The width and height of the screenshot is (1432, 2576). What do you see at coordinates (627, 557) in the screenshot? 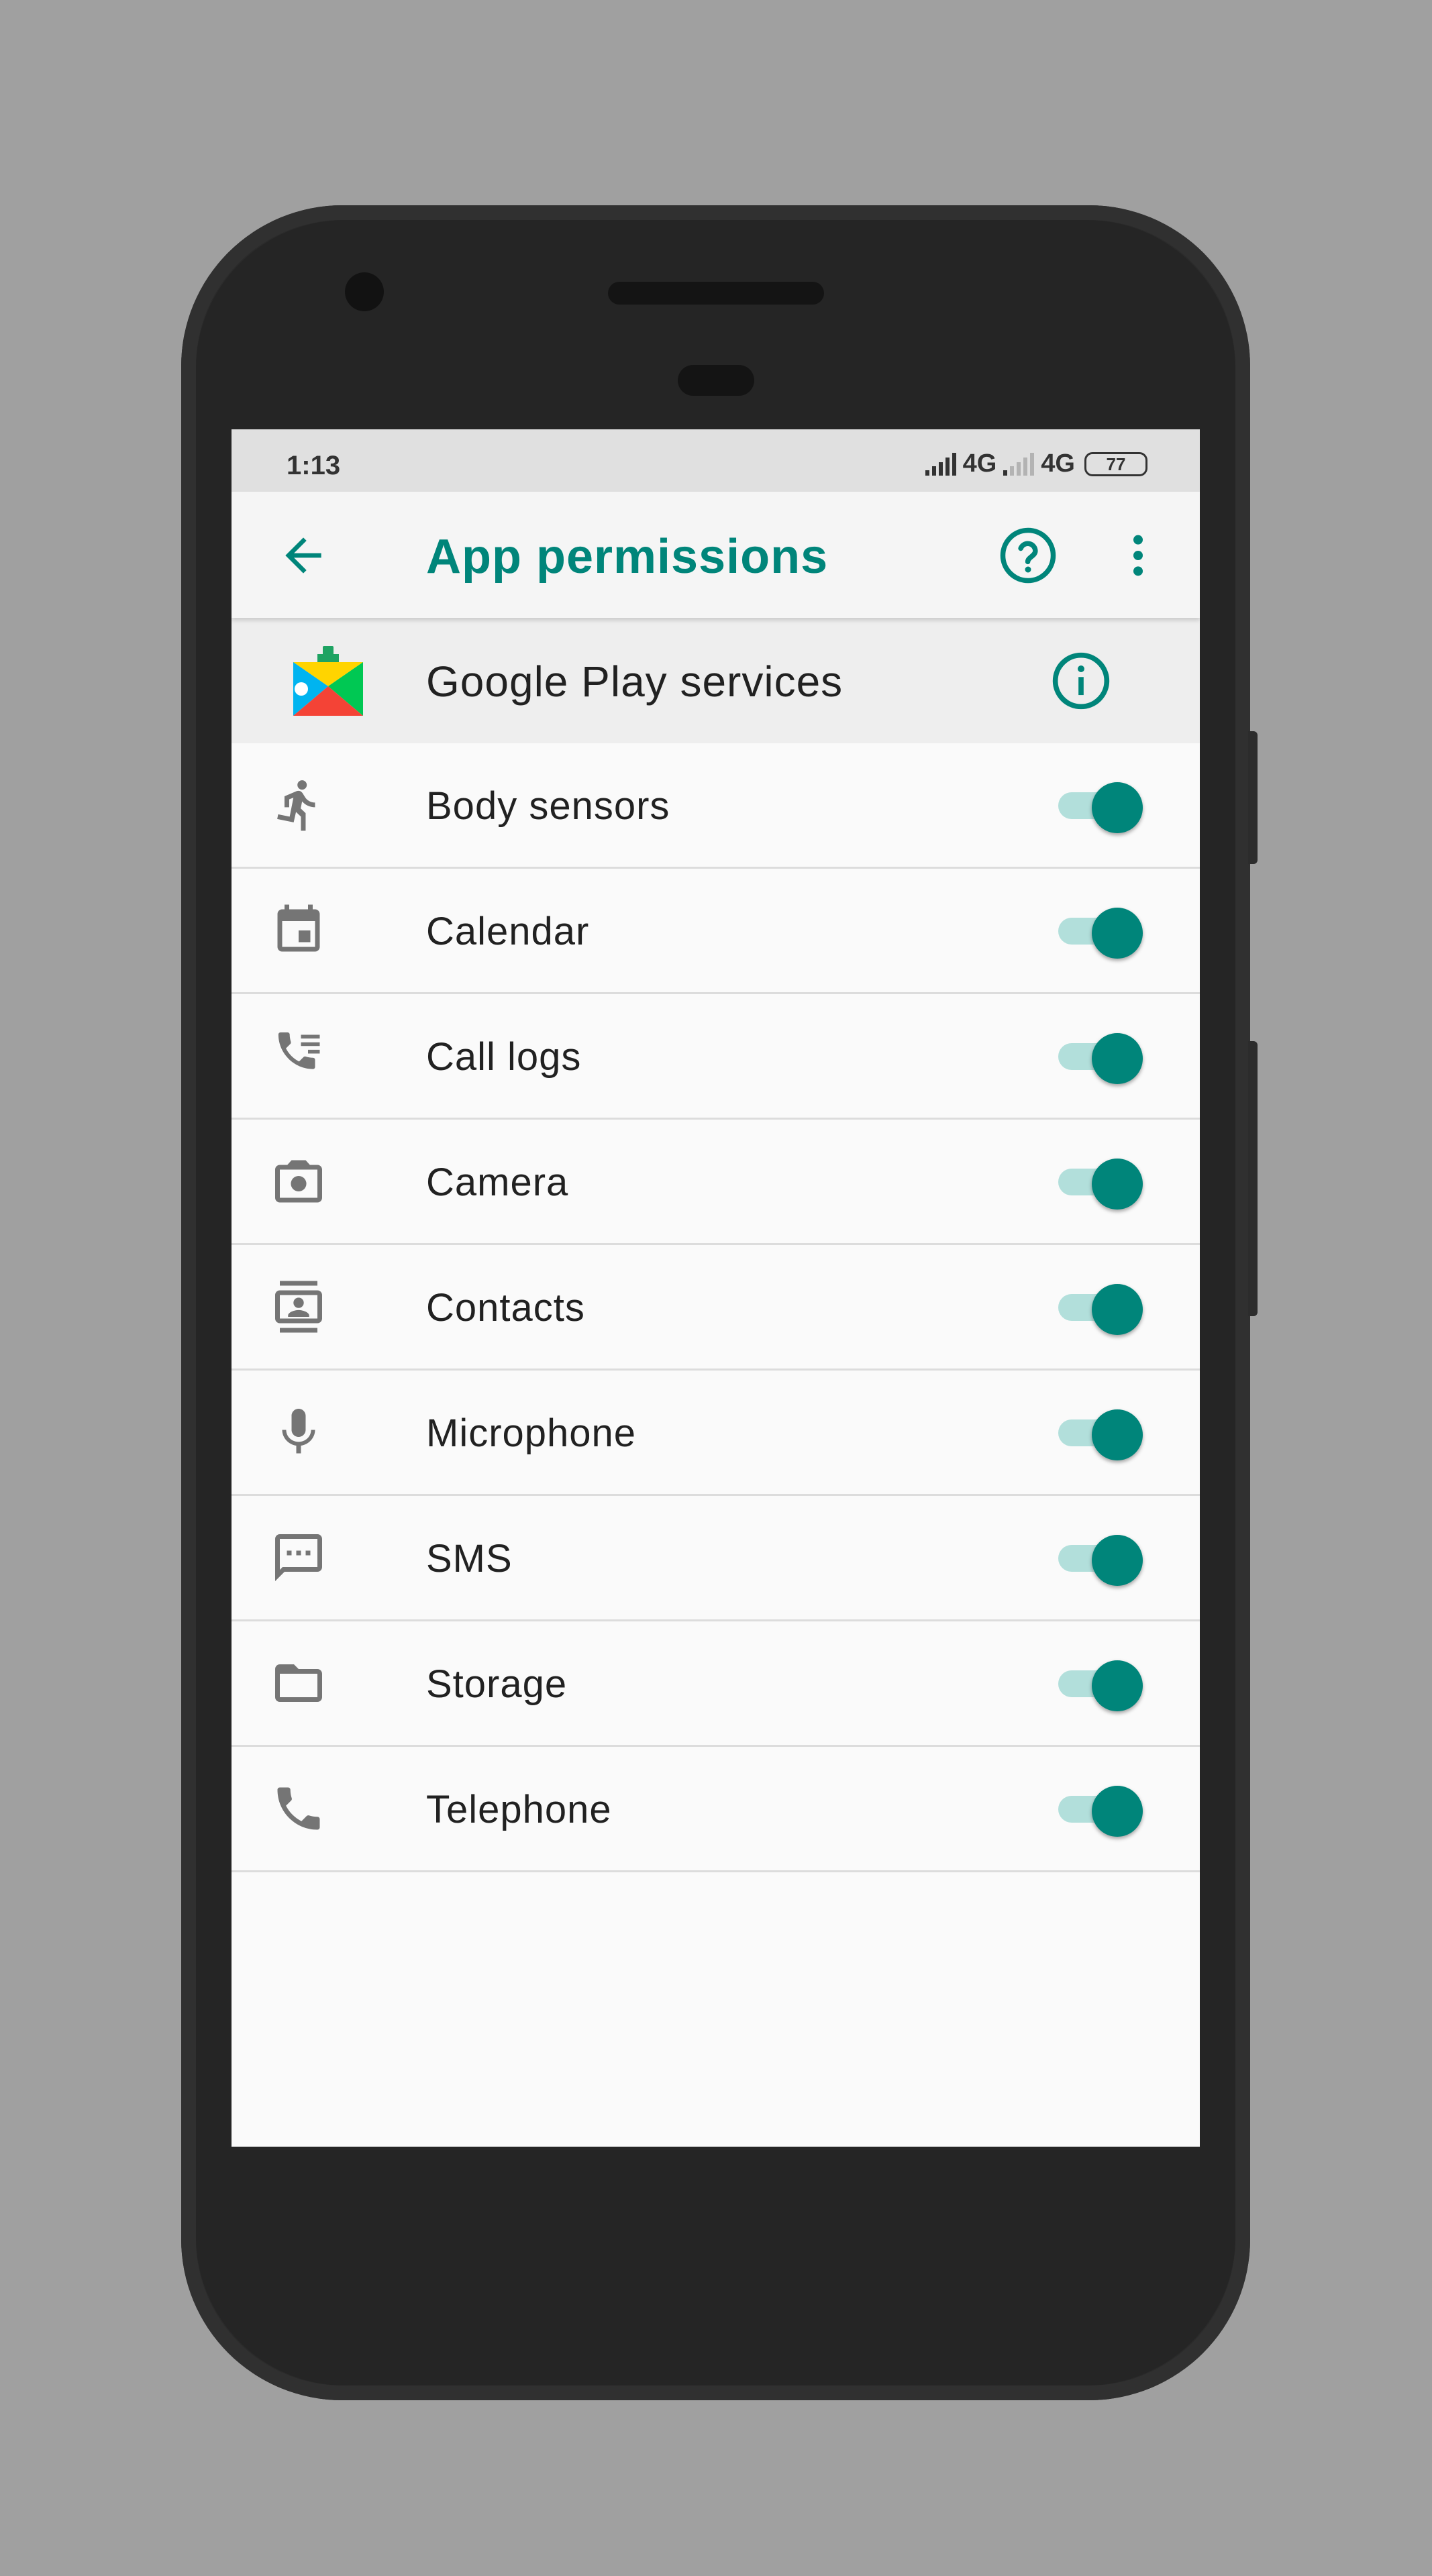
I see `page-title: App permissions` at bounding box center [627, 557].